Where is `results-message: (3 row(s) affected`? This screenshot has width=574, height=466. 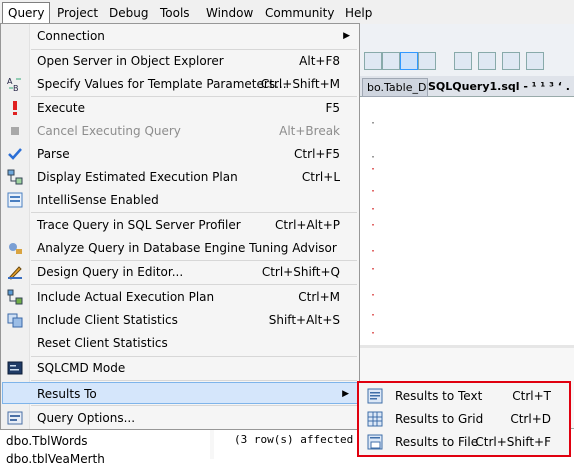 results-message: (3 row(s) affected is located at coordinates (294, 439).